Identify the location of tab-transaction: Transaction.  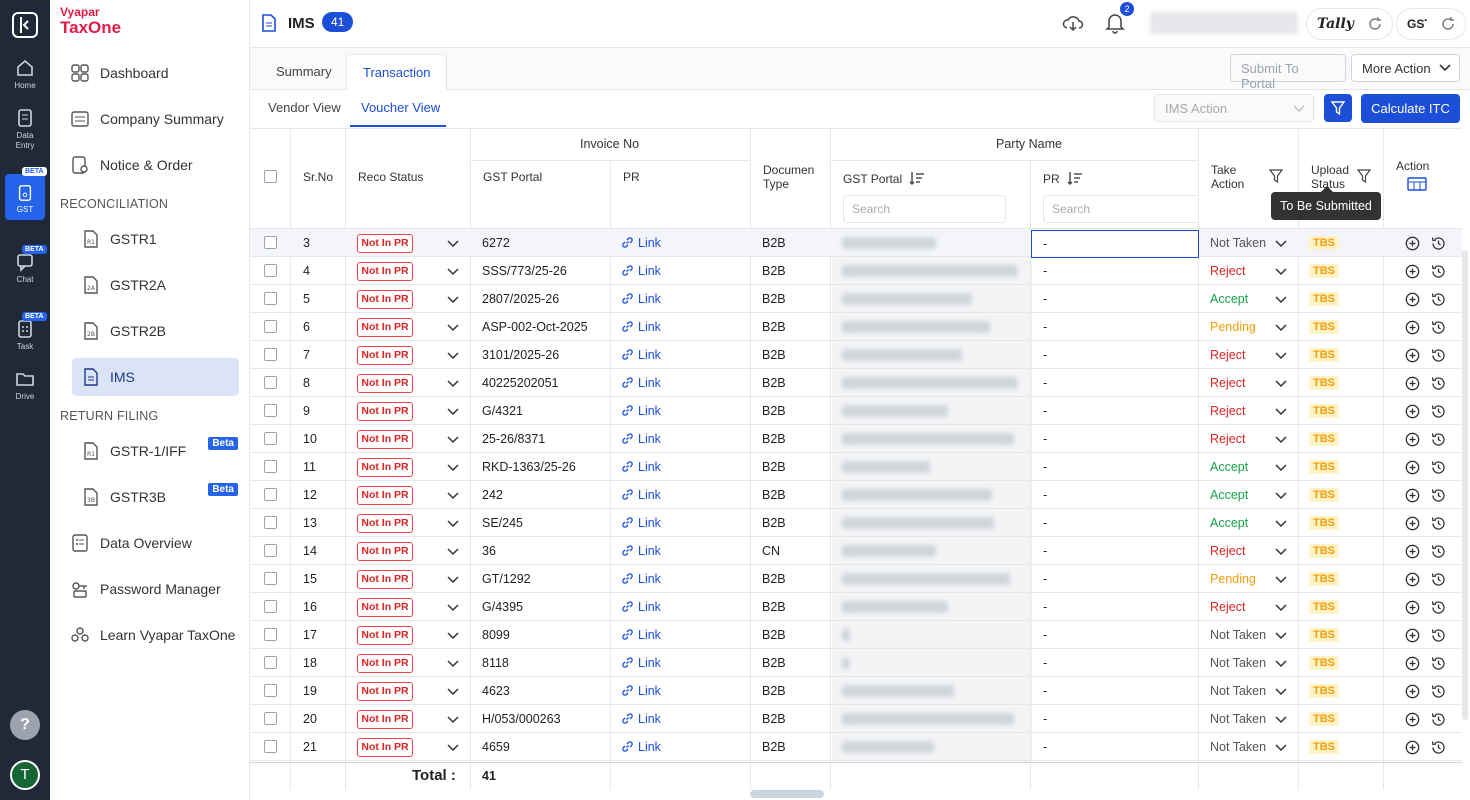
(397, 72).